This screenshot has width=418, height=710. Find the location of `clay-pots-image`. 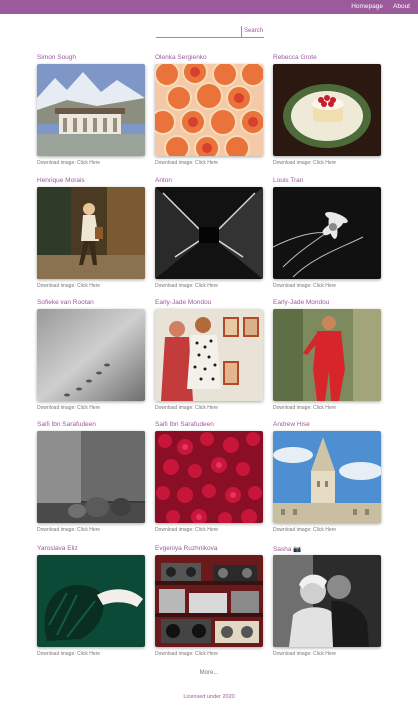

clay-pots-image is located at coordinates (91, 477).